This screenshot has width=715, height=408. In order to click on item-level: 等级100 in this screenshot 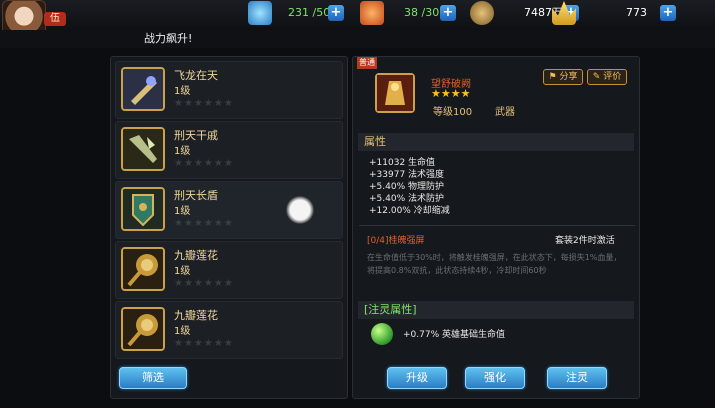, I will do `click(453, 112)`.